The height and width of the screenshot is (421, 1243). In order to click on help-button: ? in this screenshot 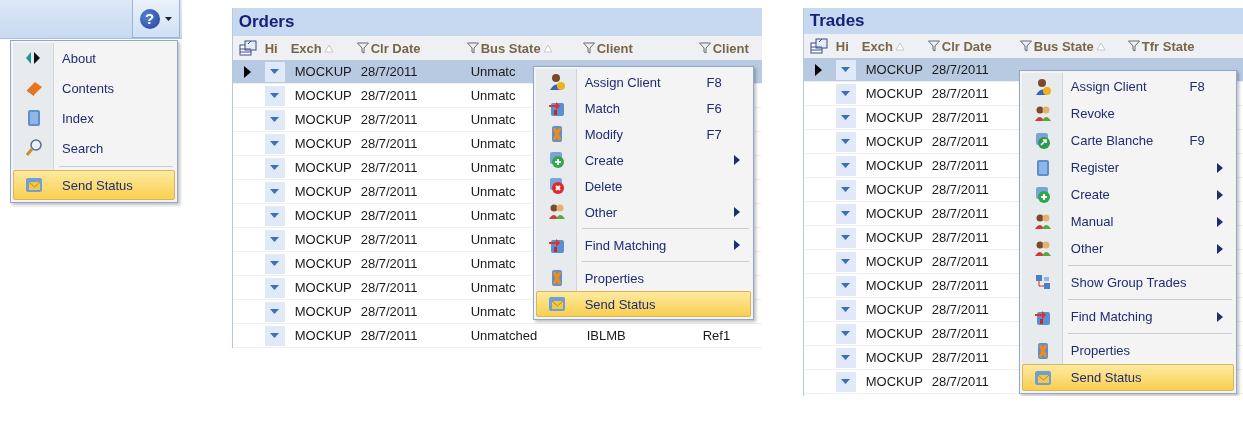, I will do `click(155, 19)`.